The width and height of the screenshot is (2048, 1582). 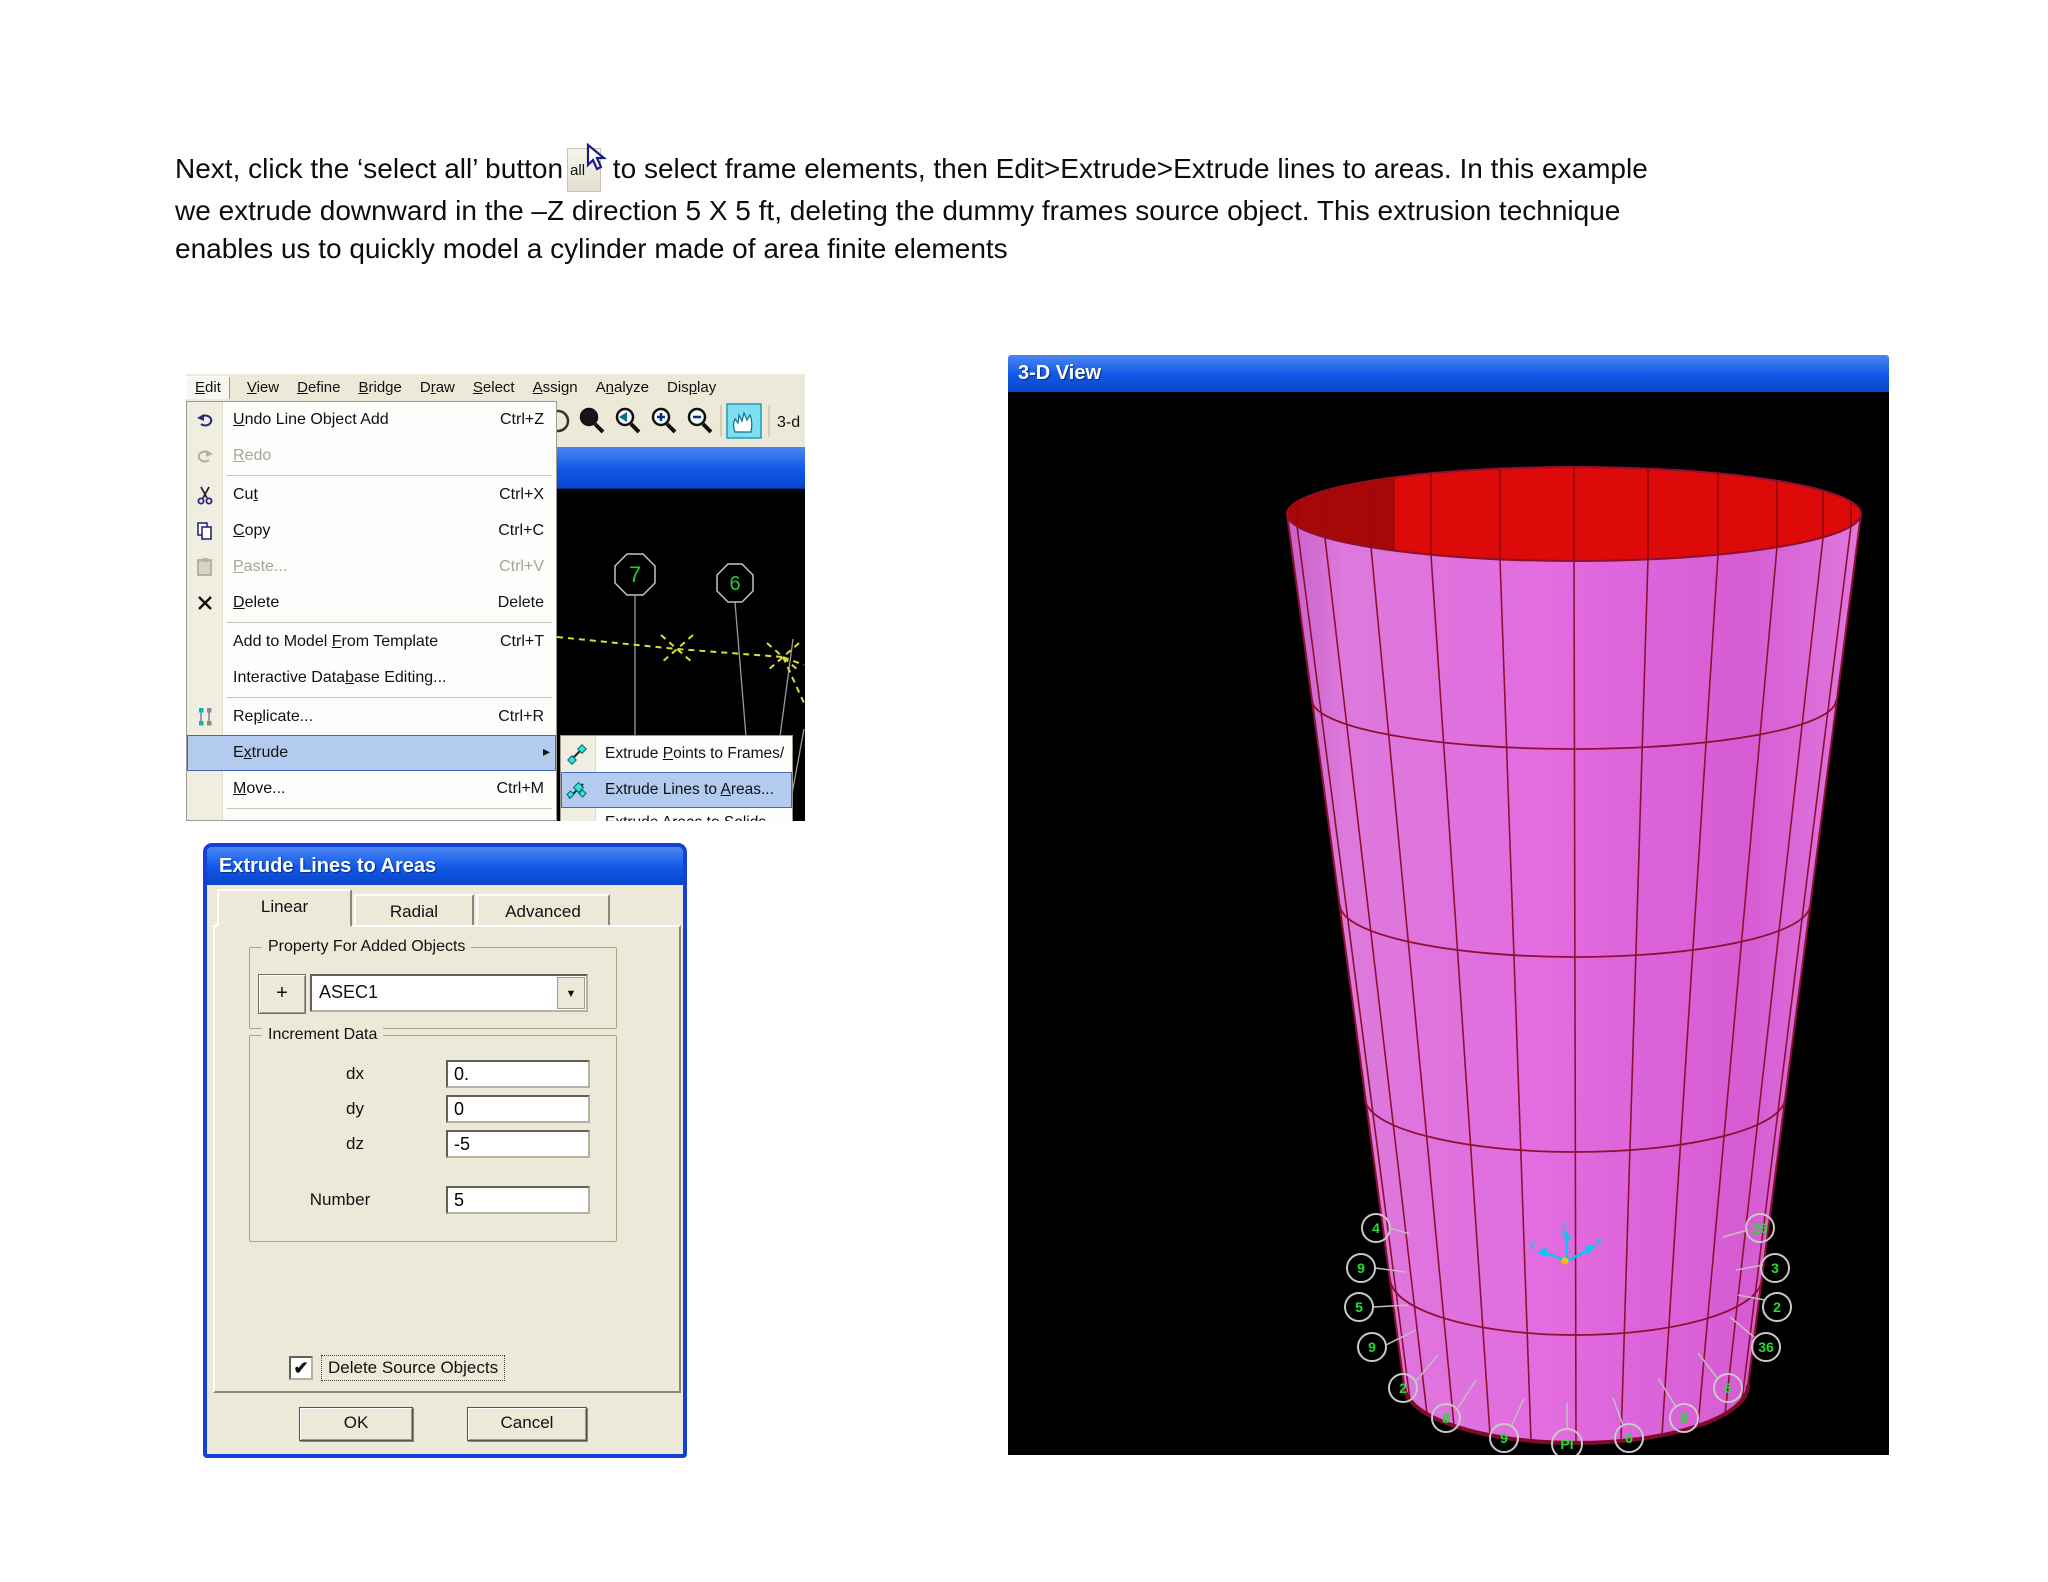 What do you see at coordinates (284, 908) in the screenshot?
I see `tab-linear: Linear` at bounding box center [284, 908].